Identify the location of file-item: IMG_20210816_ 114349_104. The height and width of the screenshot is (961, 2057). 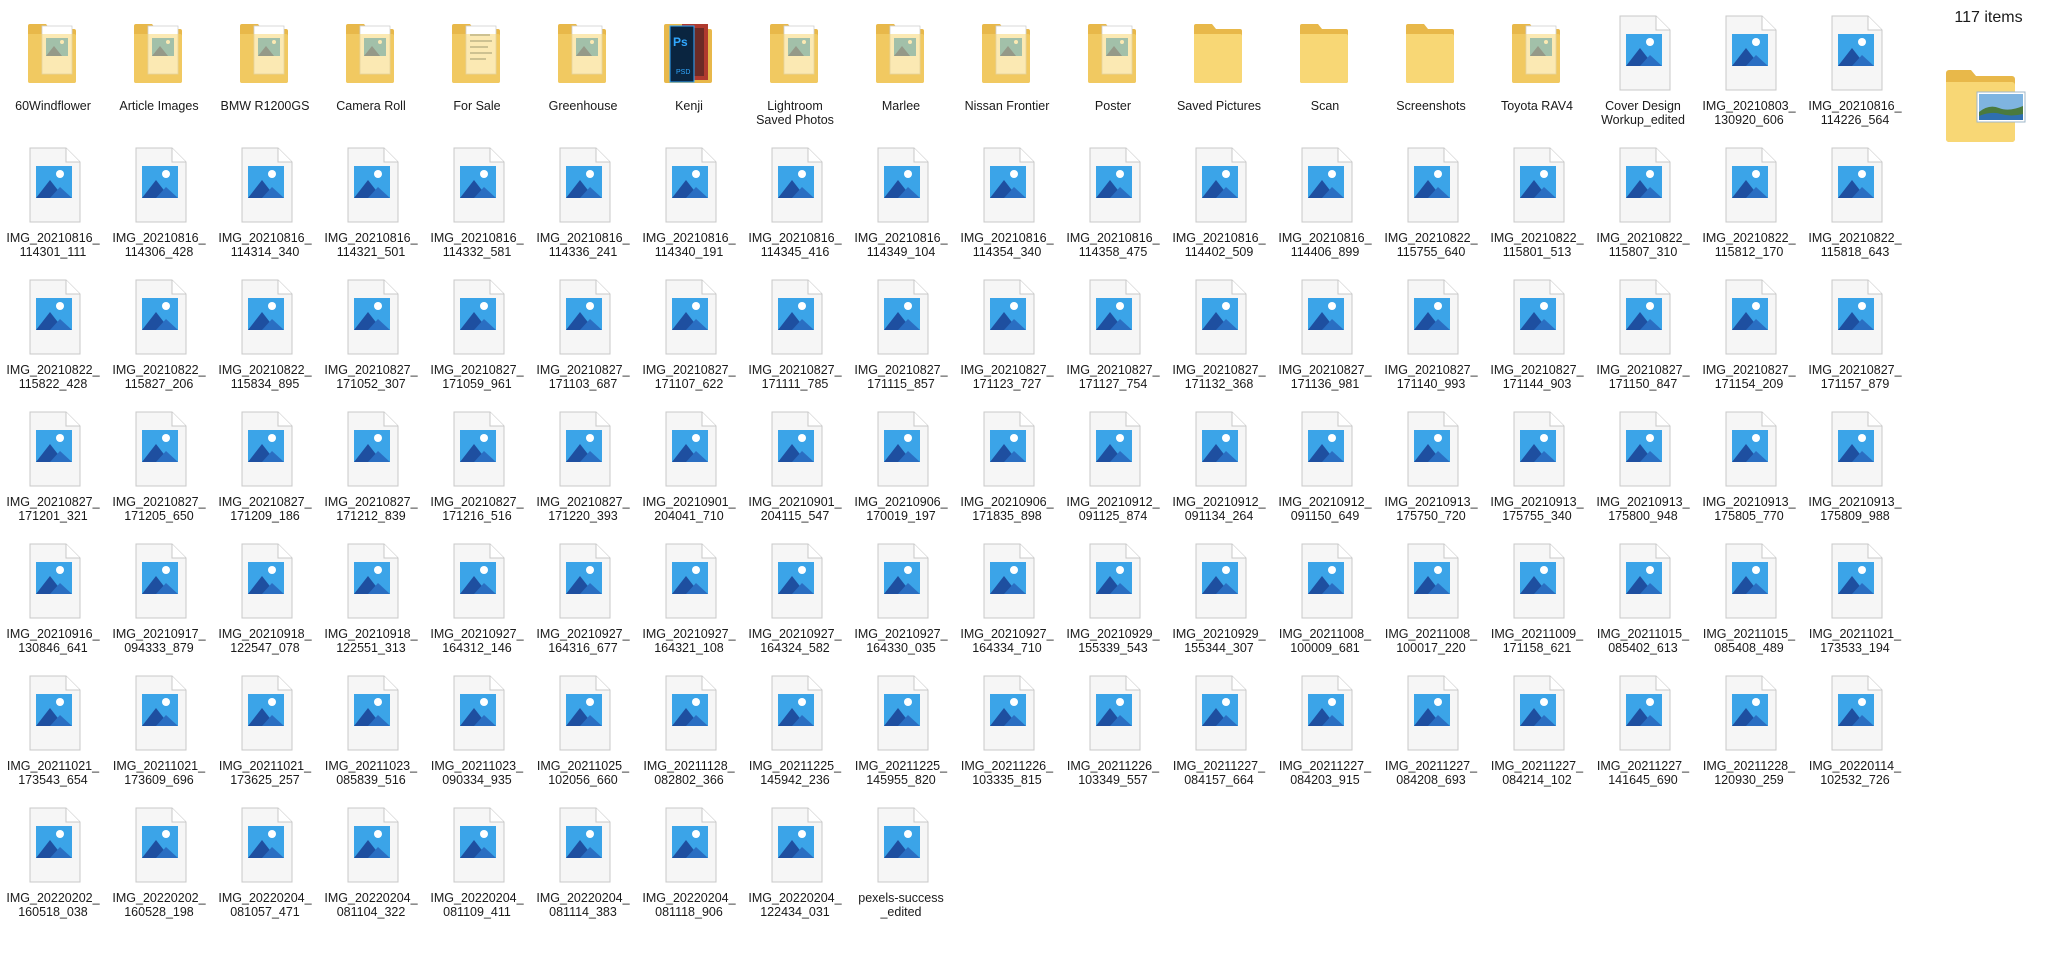
(901, 206).